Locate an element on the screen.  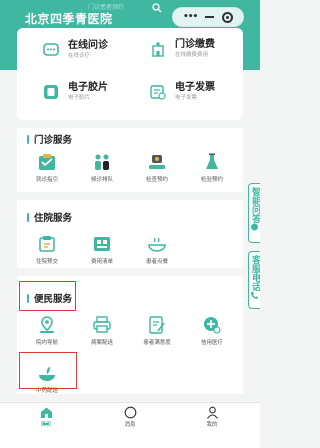
message-icon is located at coordinates (130, 412).